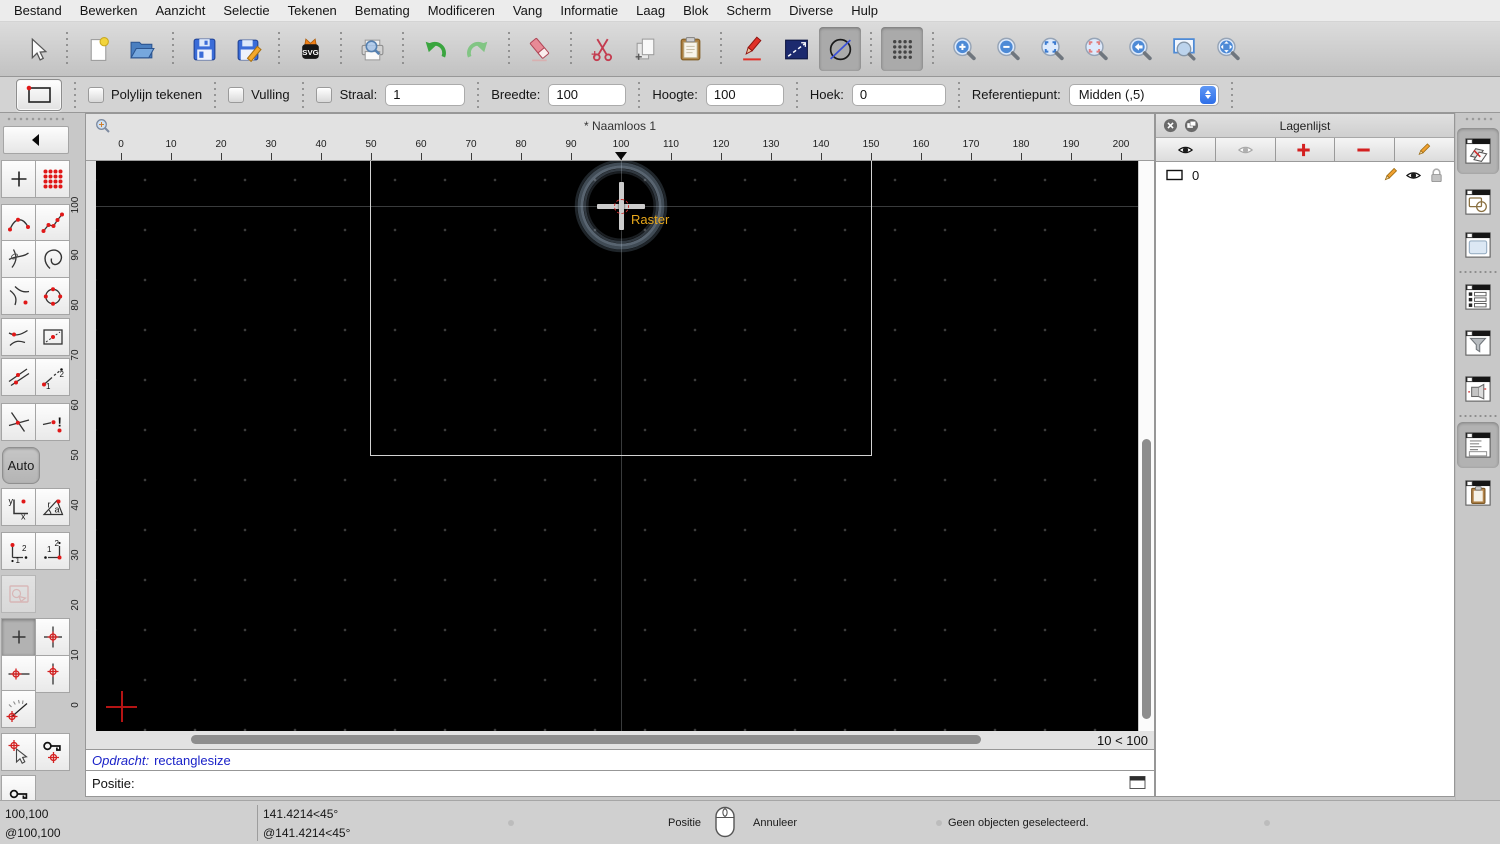  Describe the element at coordinates (540, 49) in the screenshot. I see `eraser-button` at that location.